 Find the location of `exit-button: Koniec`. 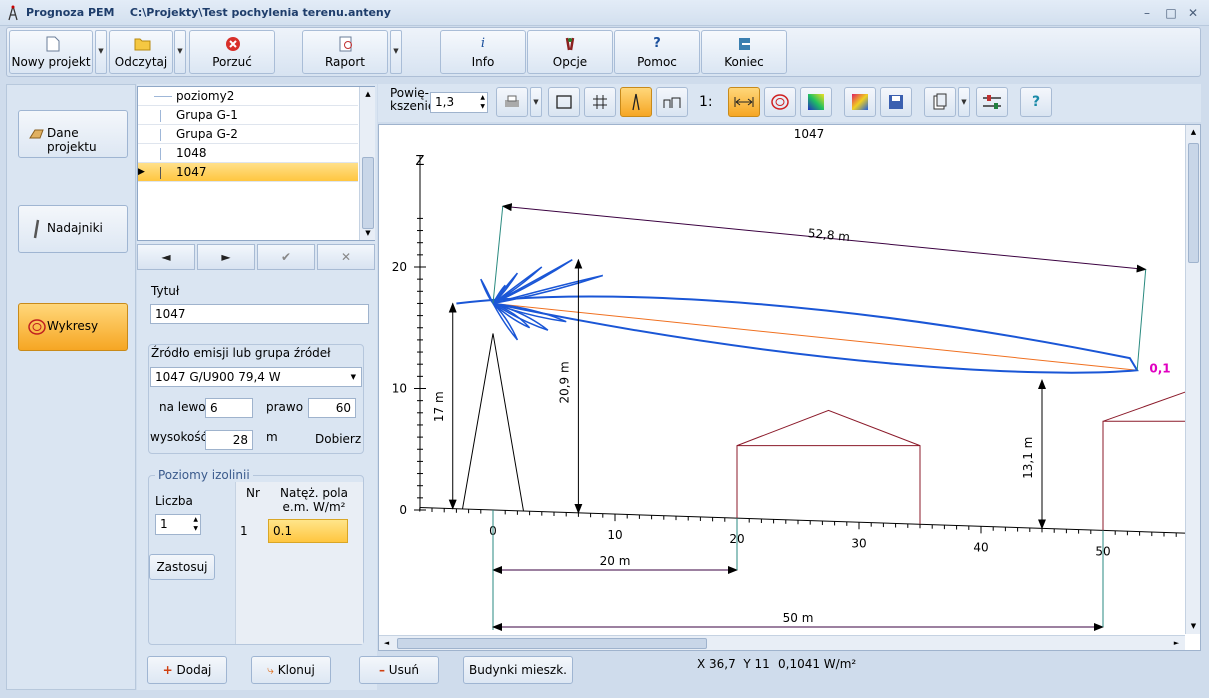

exit-button: Koniec is located at coordinates (744, 52).